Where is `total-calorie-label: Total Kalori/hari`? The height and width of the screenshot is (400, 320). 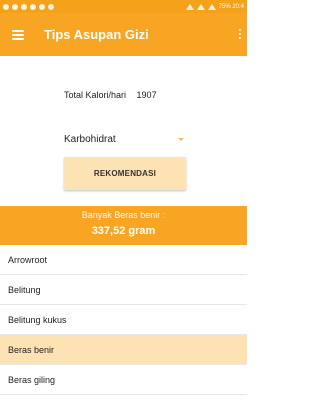 total-calorie-label: Total Kalori/hari is located at coordinates (95, 95).